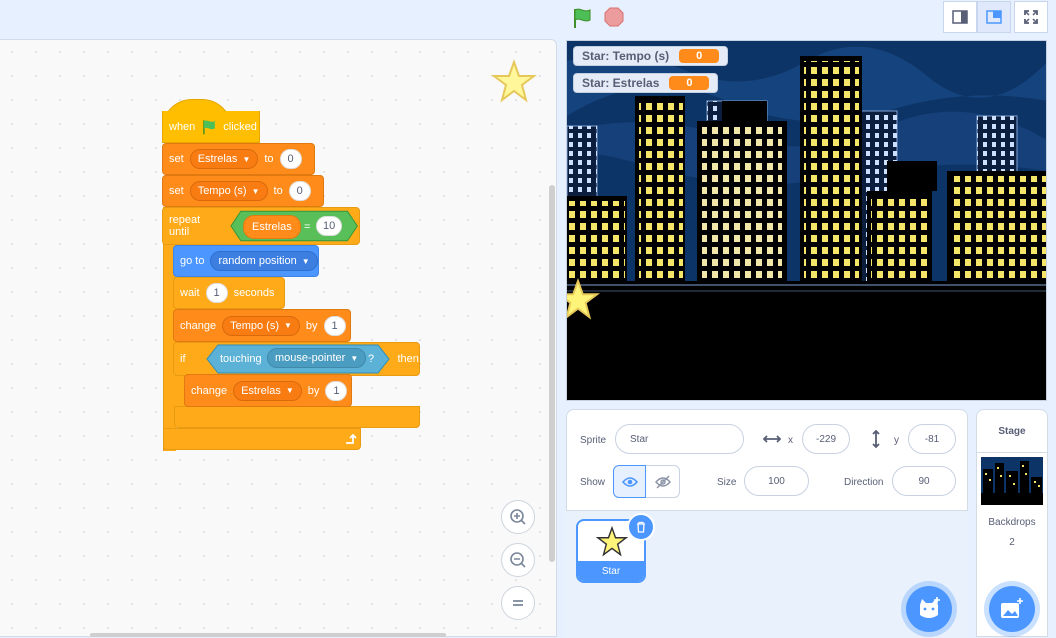 This screenshot has height=638, width=1056. I want to click on value-input: 10, so click(329, 226).